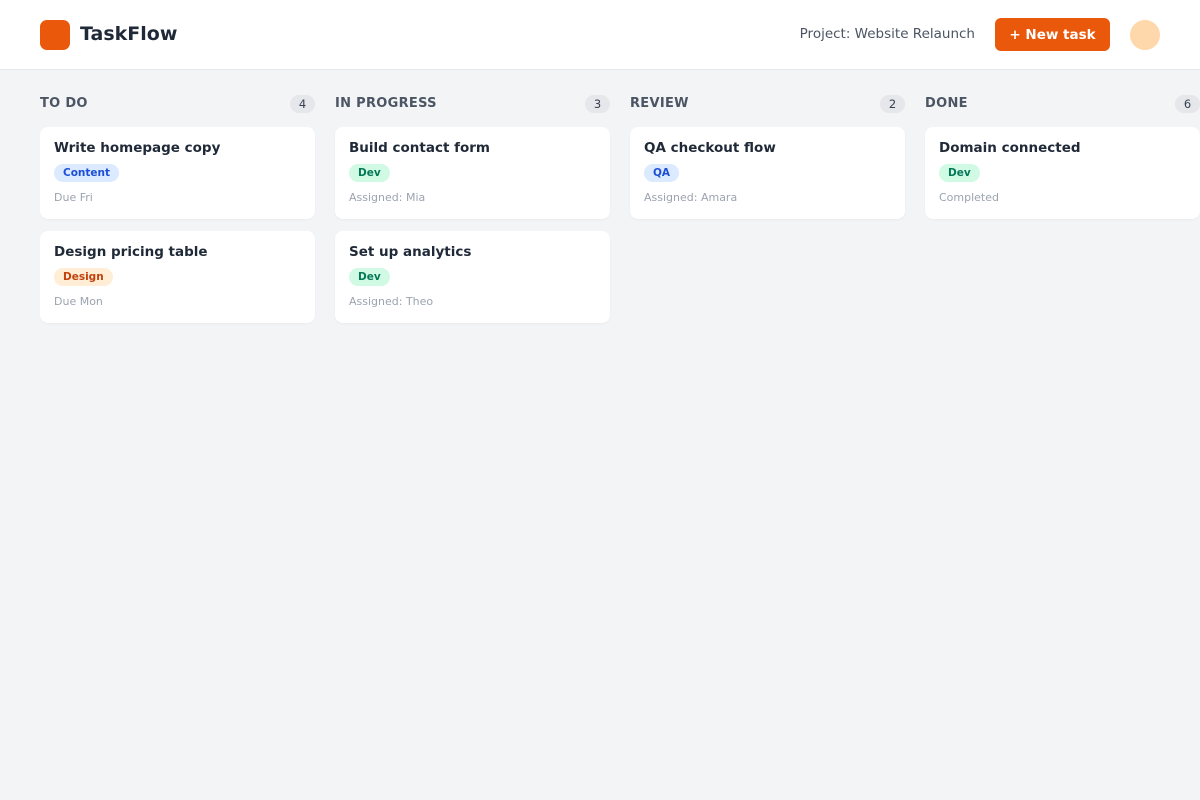 This screenshot has height=800, width=1200. What do you see at coordinates (83, 277) in the screenshot?
I see `task-tag-badge: Design` at bounding box center [83, 277].